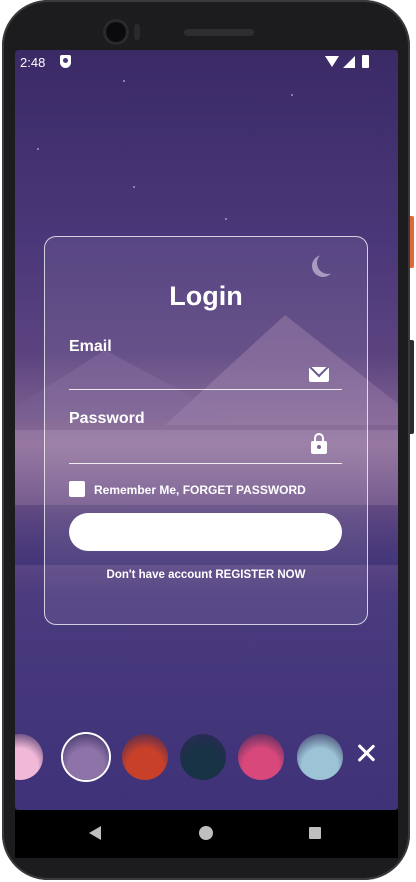  I want to click on lock-body, so click(319, 447).